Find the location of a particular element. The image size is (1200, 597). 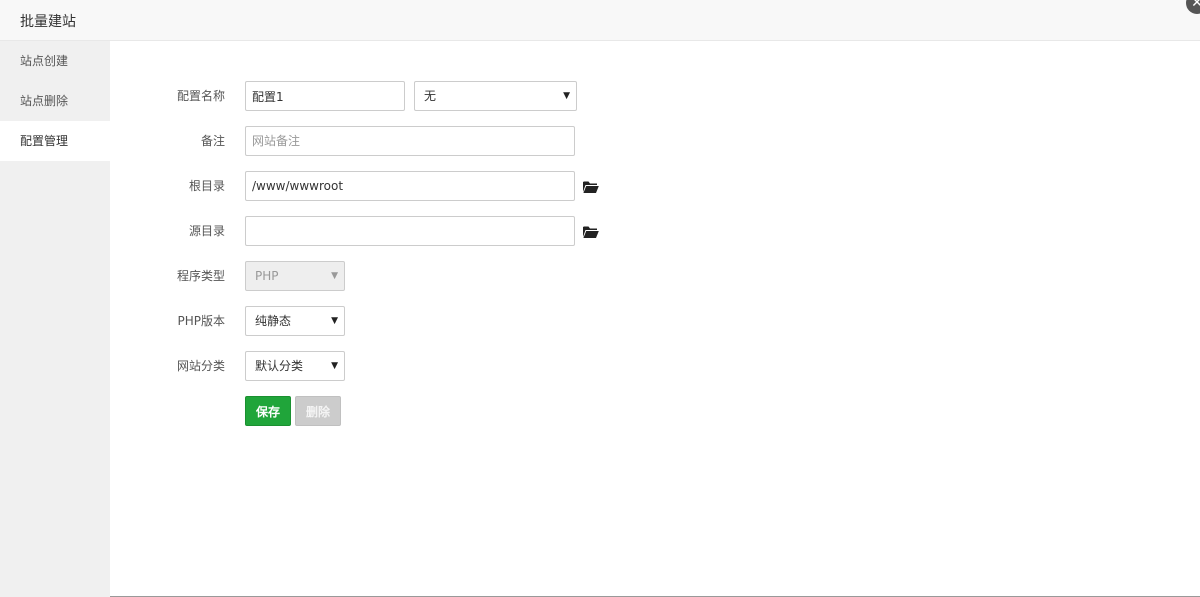

config-select: 无 ▼ is located at coordinates (495, 96).